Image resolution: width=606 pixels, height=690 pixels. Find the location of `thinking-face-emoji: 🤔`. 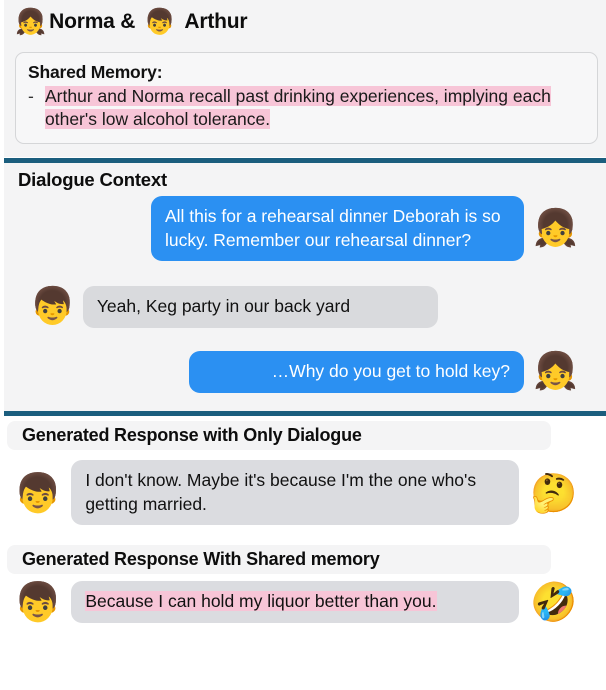

thinking-face-emoji: 🤔 is located at coordinates (554, 492).